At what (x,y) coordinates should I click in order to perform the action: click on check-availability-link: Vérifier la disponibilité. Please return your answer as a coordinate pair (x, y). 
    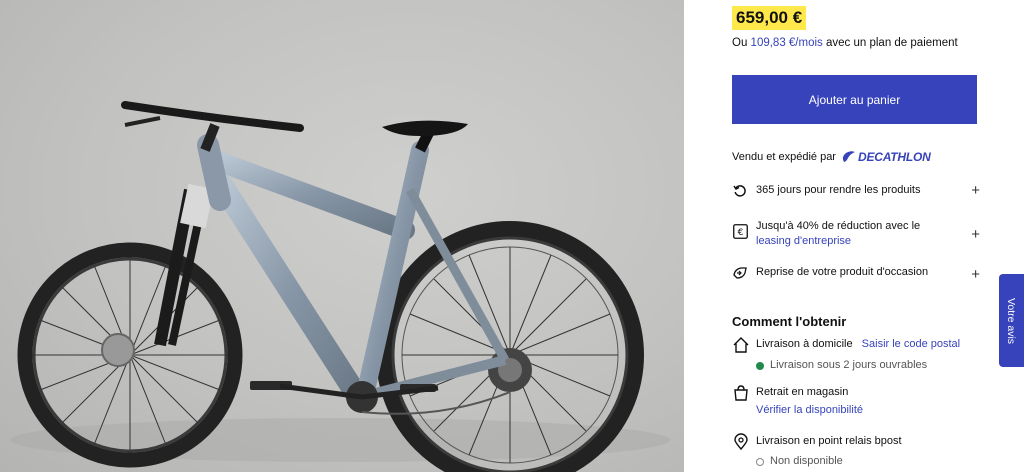
    Looking at the image, I should click on (809, 410).